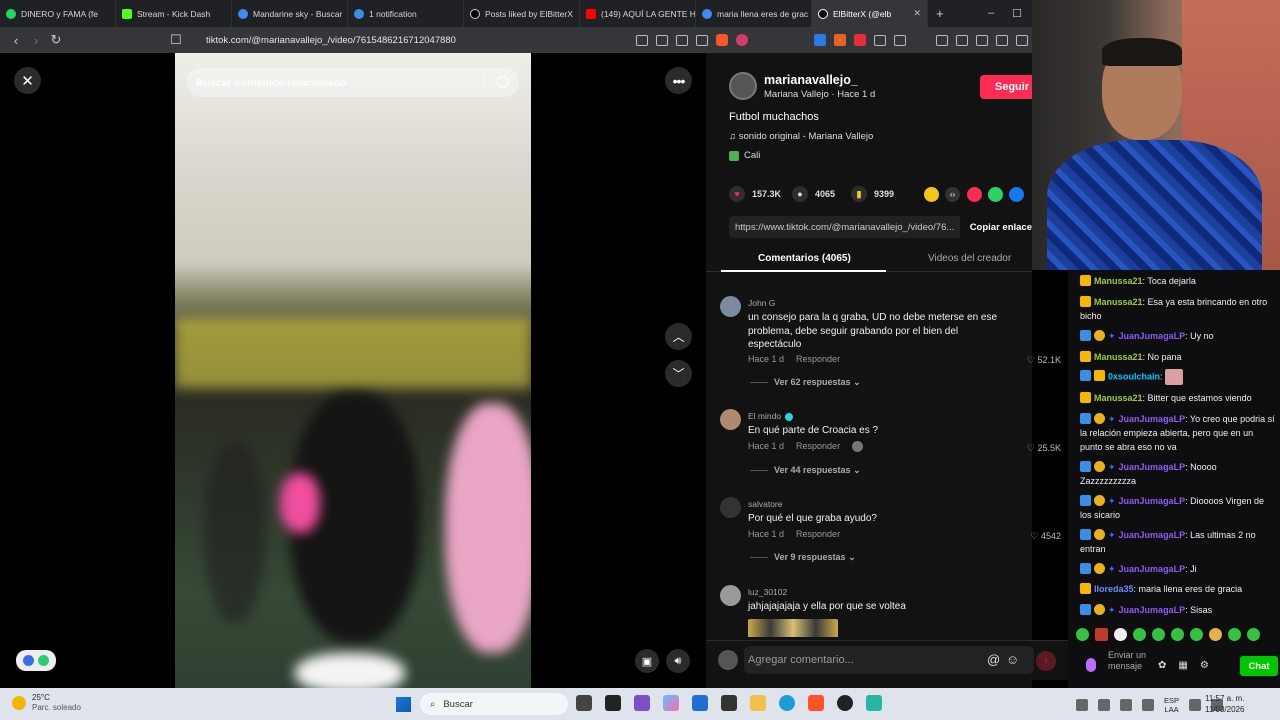  I want to click on obs-icon, so click(845, 703).